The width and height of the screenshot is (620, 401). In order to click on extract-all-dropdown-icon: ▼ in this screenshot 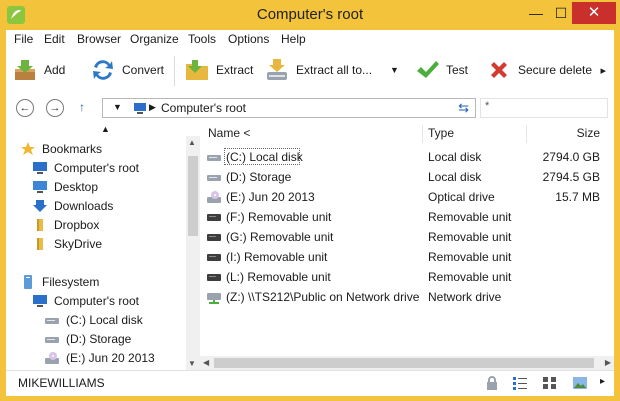, I will do `click(394, 70)`.